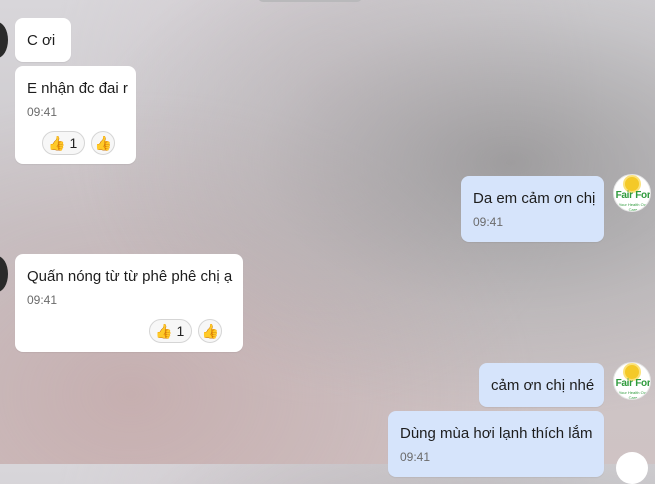 Image resolution: width=655 pixels, height=484 pixels. What do you see at coordinates (632, 468) in the screenshot?
I see `scroll-down-button` at bounding box center [632, 468].